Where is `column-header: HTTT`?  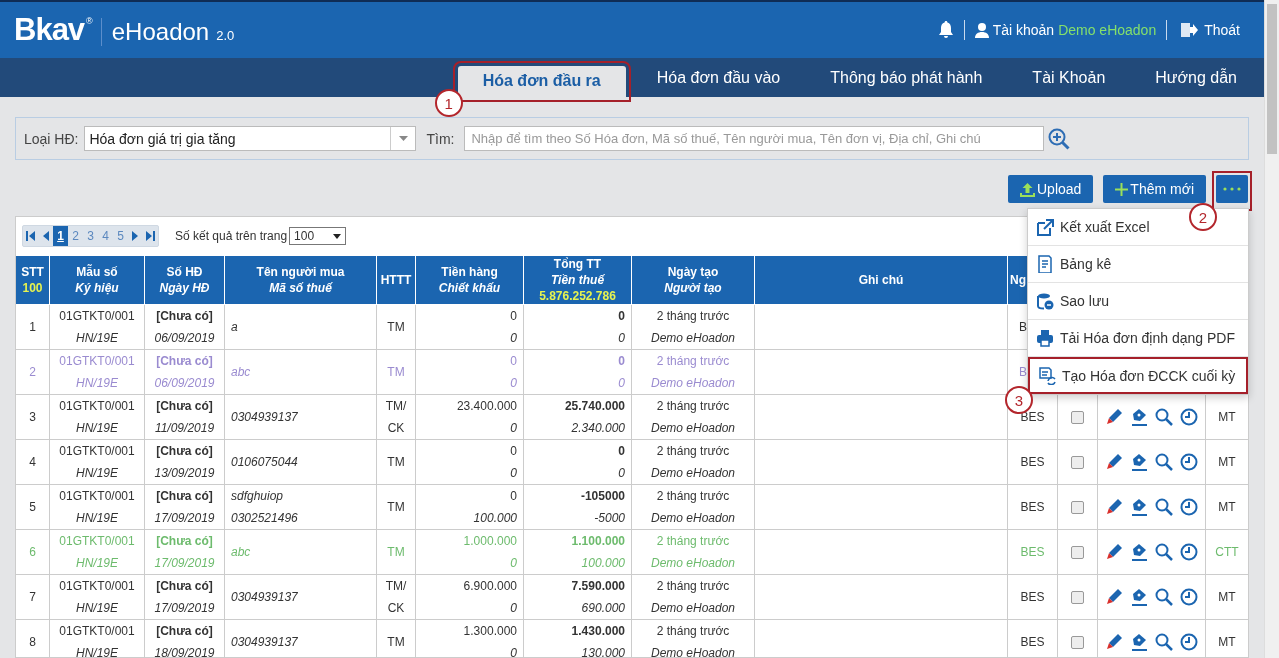
column-header: HTTT is located at coordinates (396, 280).